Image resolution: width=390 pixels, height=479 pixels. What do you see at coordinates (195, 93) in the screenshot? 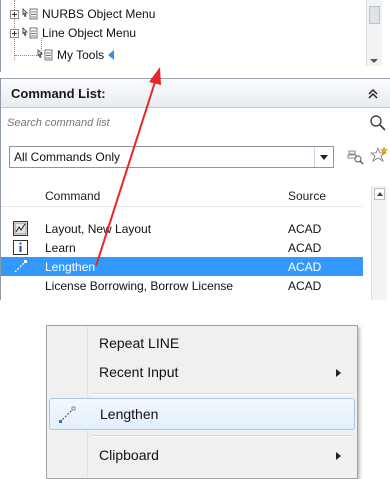
I see `command-list-header: Command List:` at bounding box center [195, 93].